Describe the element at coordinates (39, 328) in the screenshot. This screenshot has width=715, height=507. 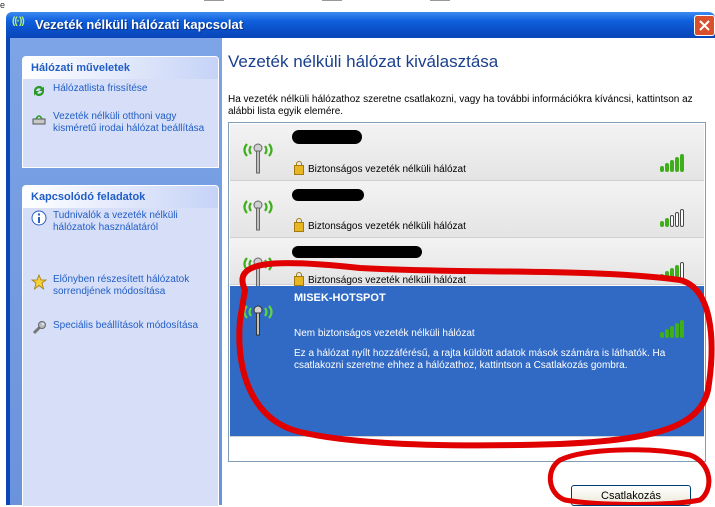
I see `wrench-icon` at that location.